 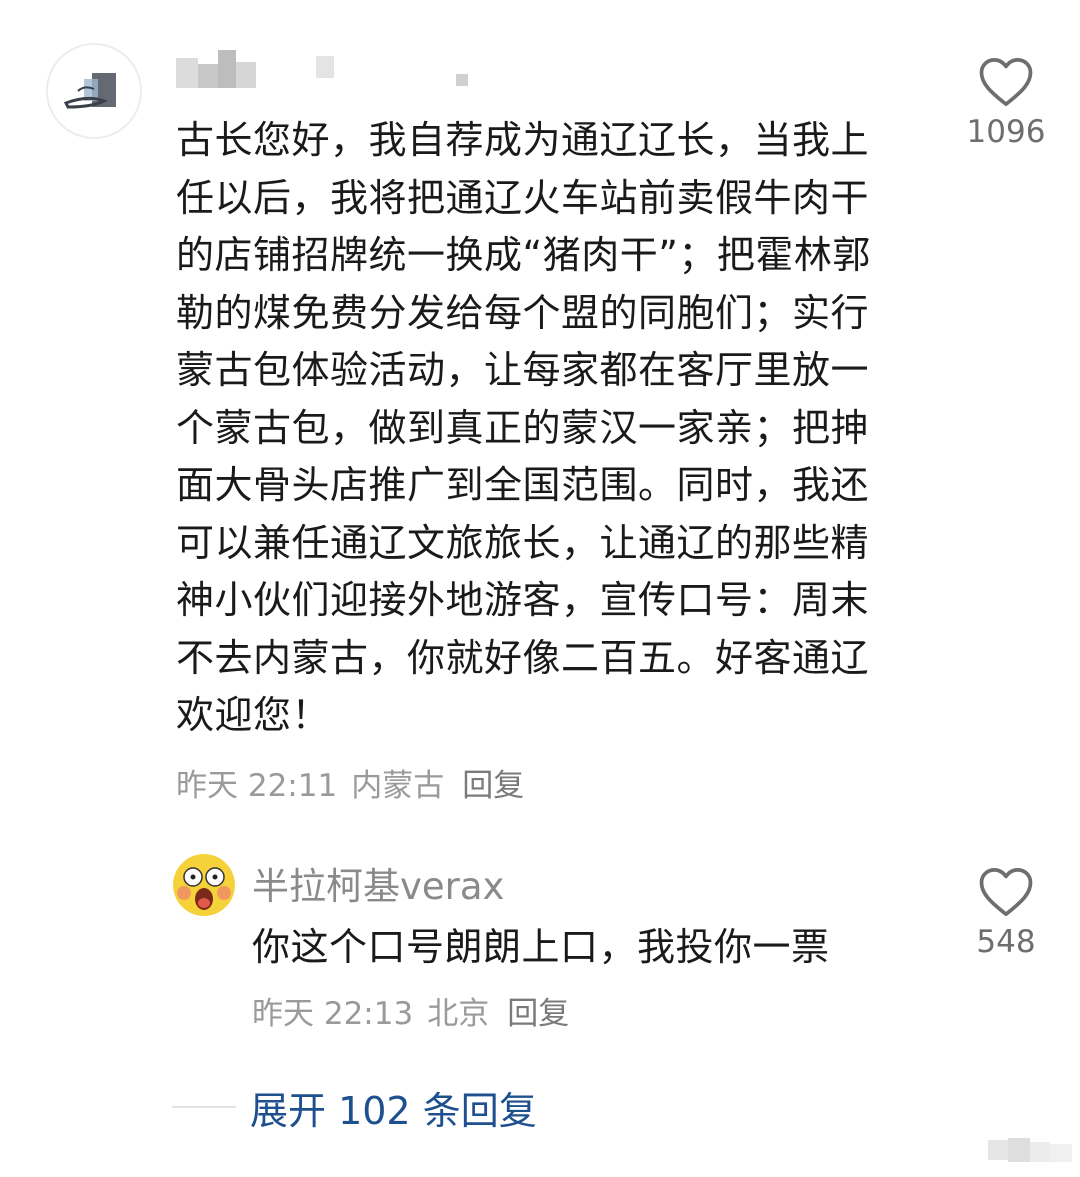 What do you see at coordinates (204, 1107) in the screenshot?
I see `expand-divider` at bounding box center [204, 1107].